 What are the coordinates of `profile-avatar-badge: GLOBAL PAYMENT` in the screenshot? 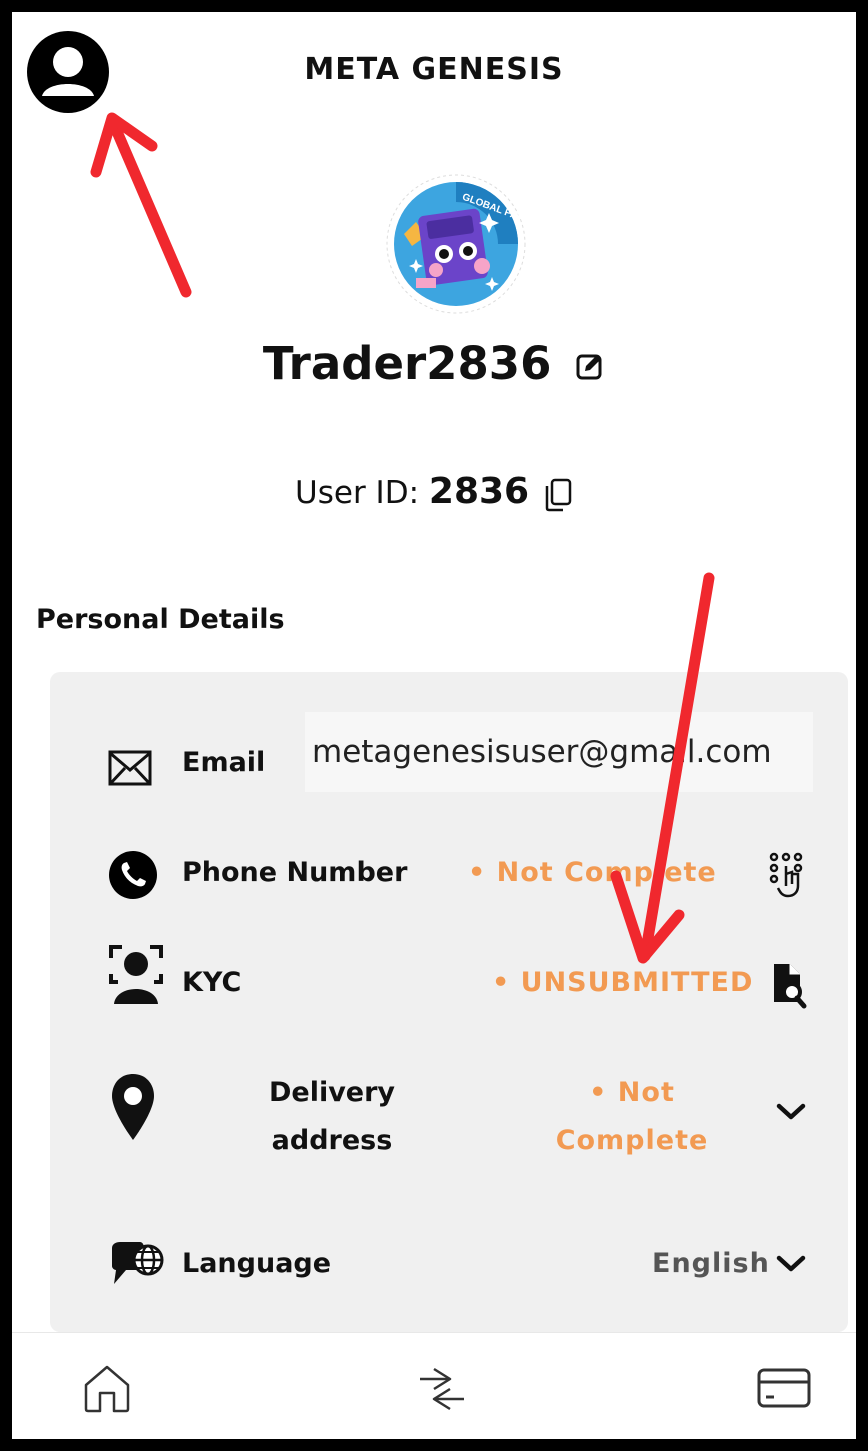 It's located at (456, 244).